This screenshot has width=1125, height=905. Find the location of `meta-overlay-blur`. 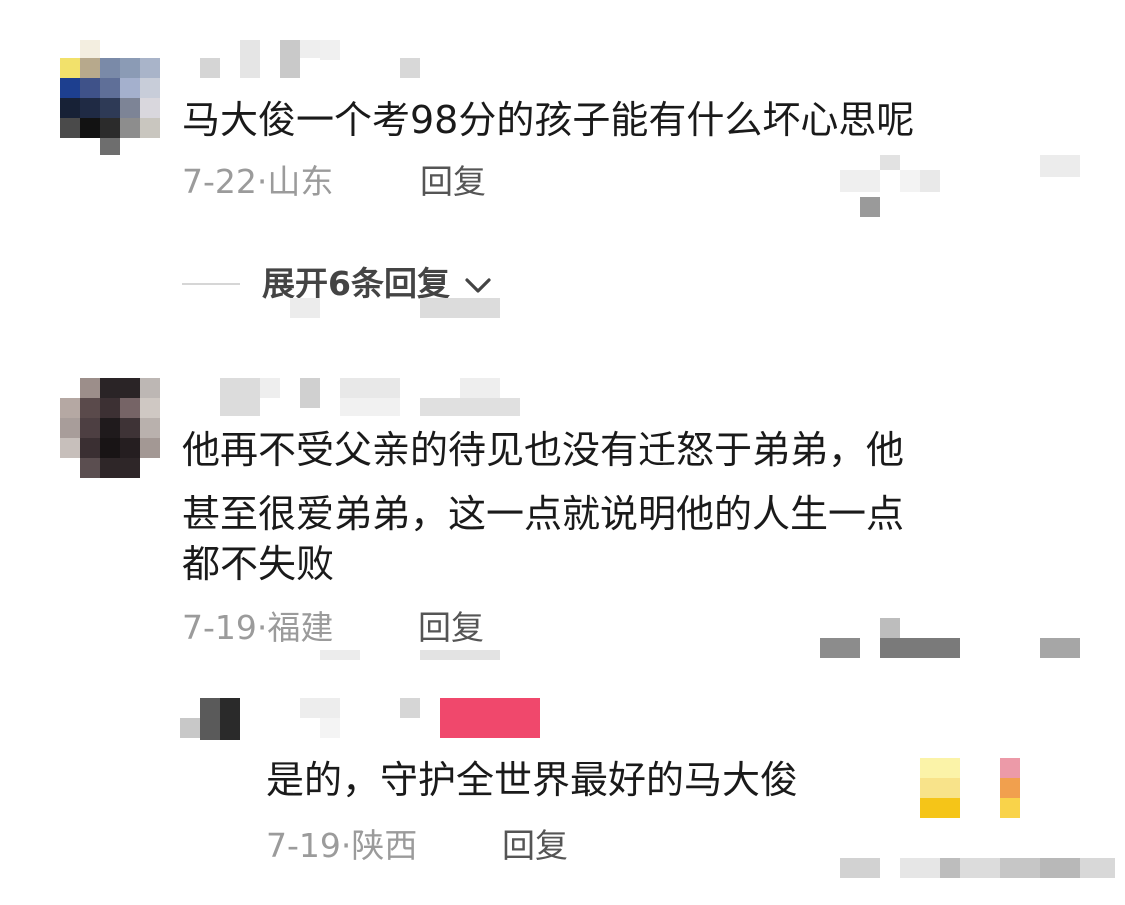

meta-overlay-blur is located at coordinates (410, 656).